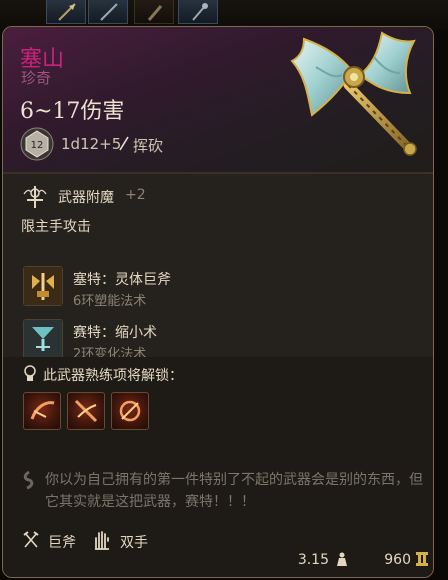 Image resolution: width=448 pixels, height=580 pixels. I want to click on weight-icon, so click(342, 559).